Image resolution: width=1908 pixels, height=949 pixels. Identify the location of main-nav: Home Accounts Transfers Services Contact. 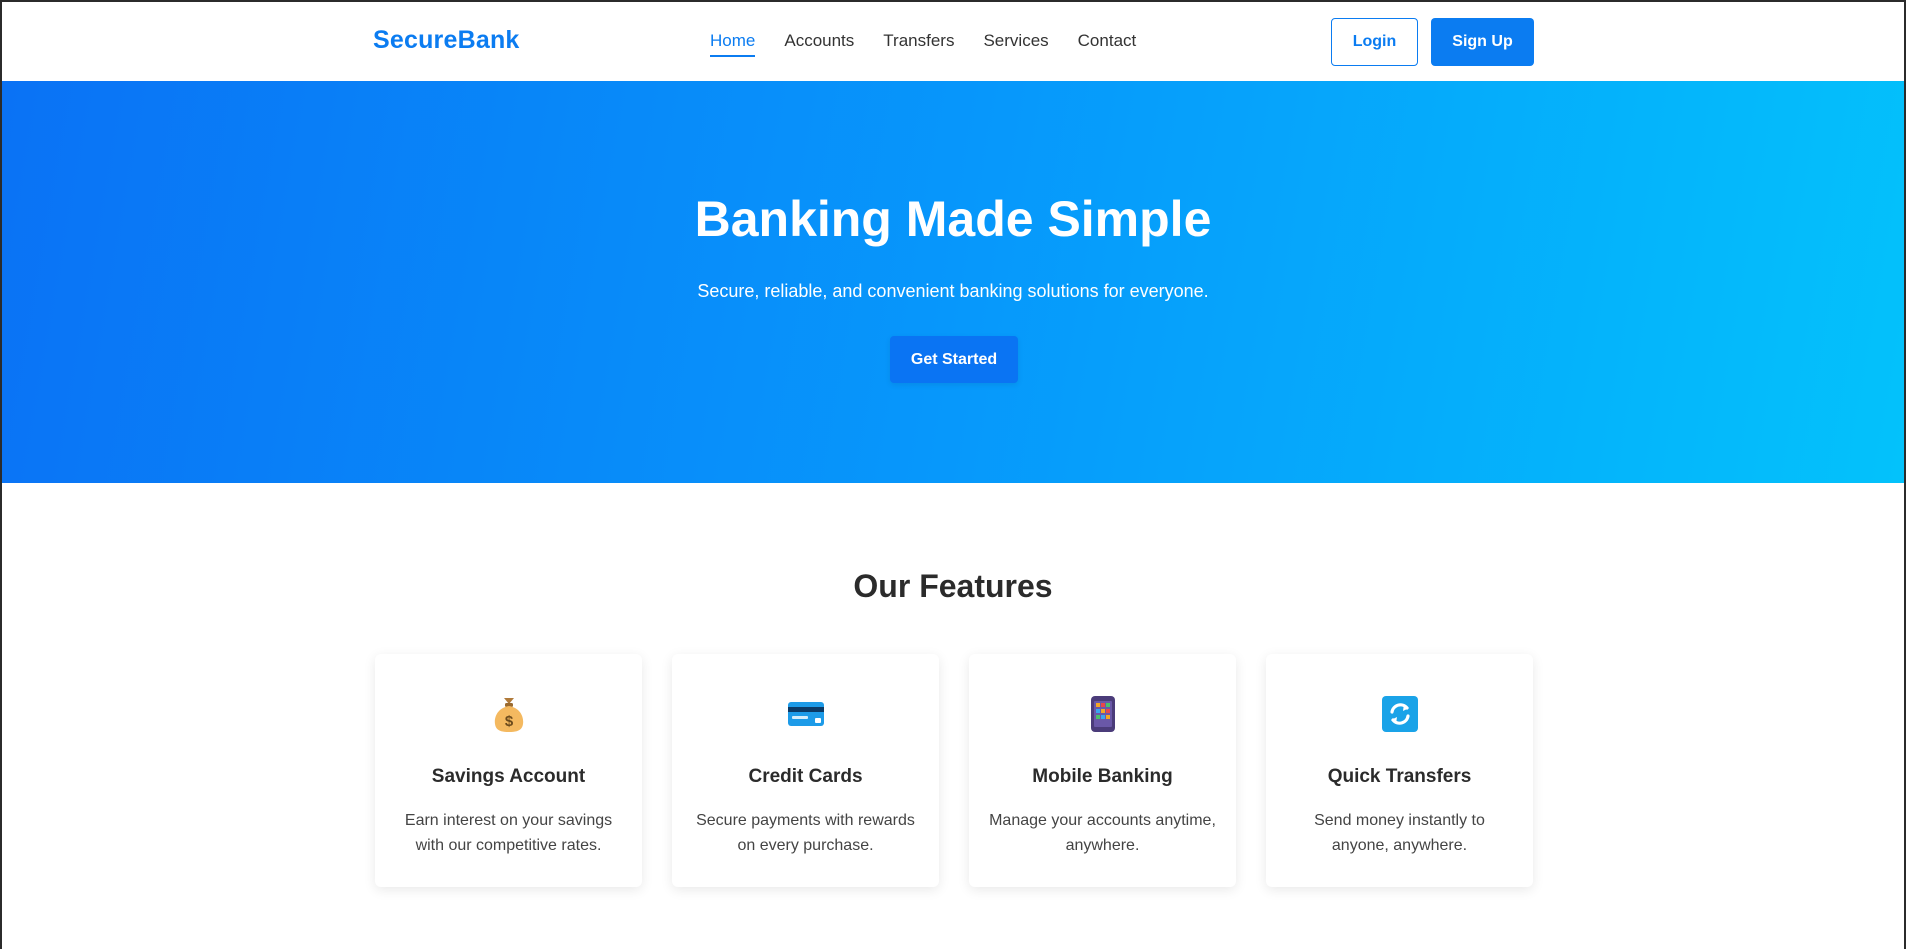
(937, 44).